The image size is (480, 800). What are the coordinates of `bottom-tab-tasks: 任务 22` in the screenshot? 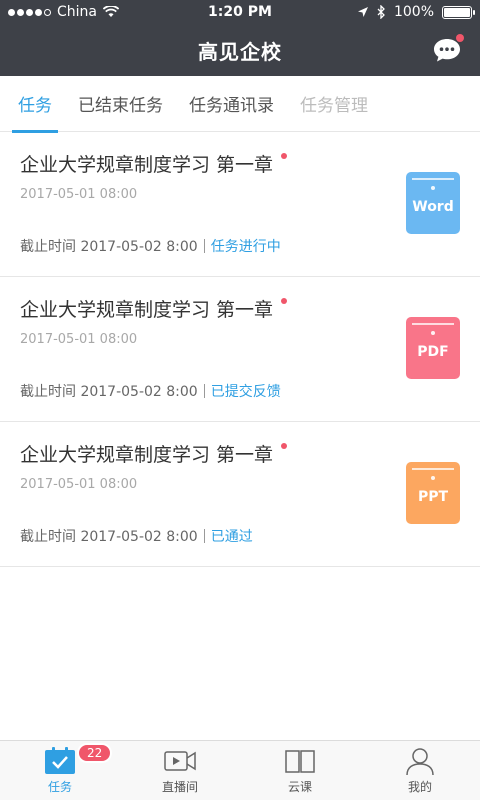 It's located at (60, 770).